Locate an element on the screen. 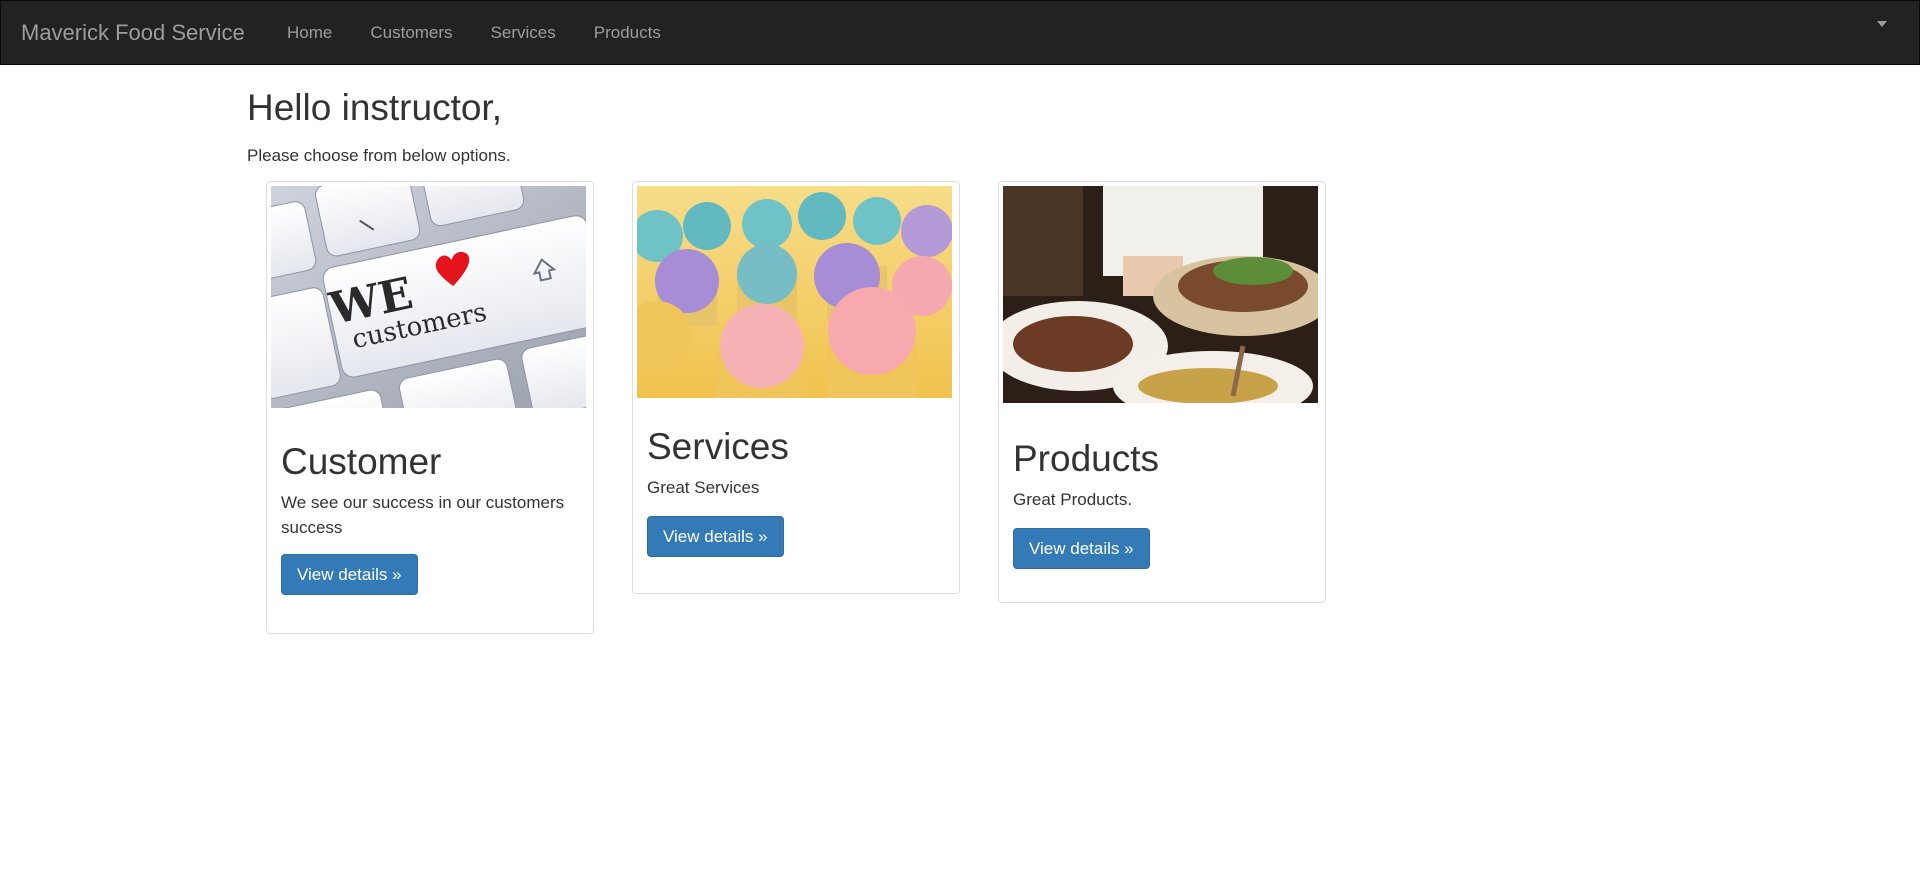 This screenshot has height=888, width=1920. customer-image: WE customers is located at coordinates (428, 297).